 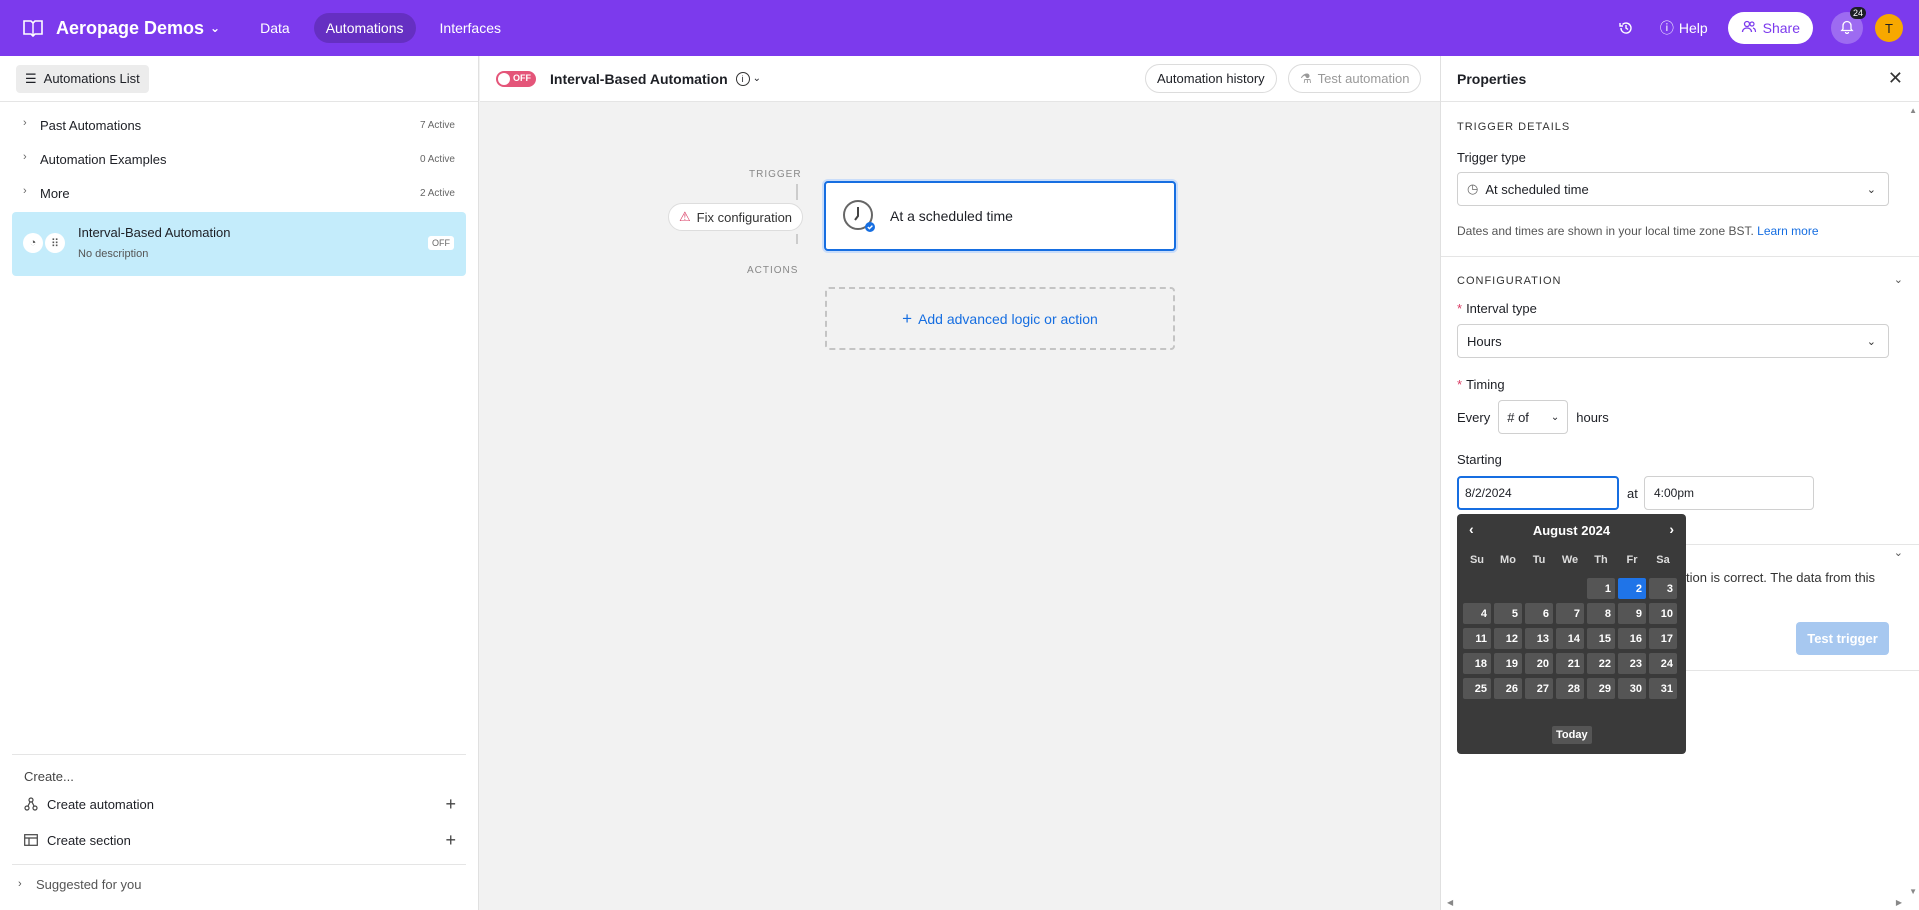 I want to click on section-count: 2 Active, so click(x=437, y=193).